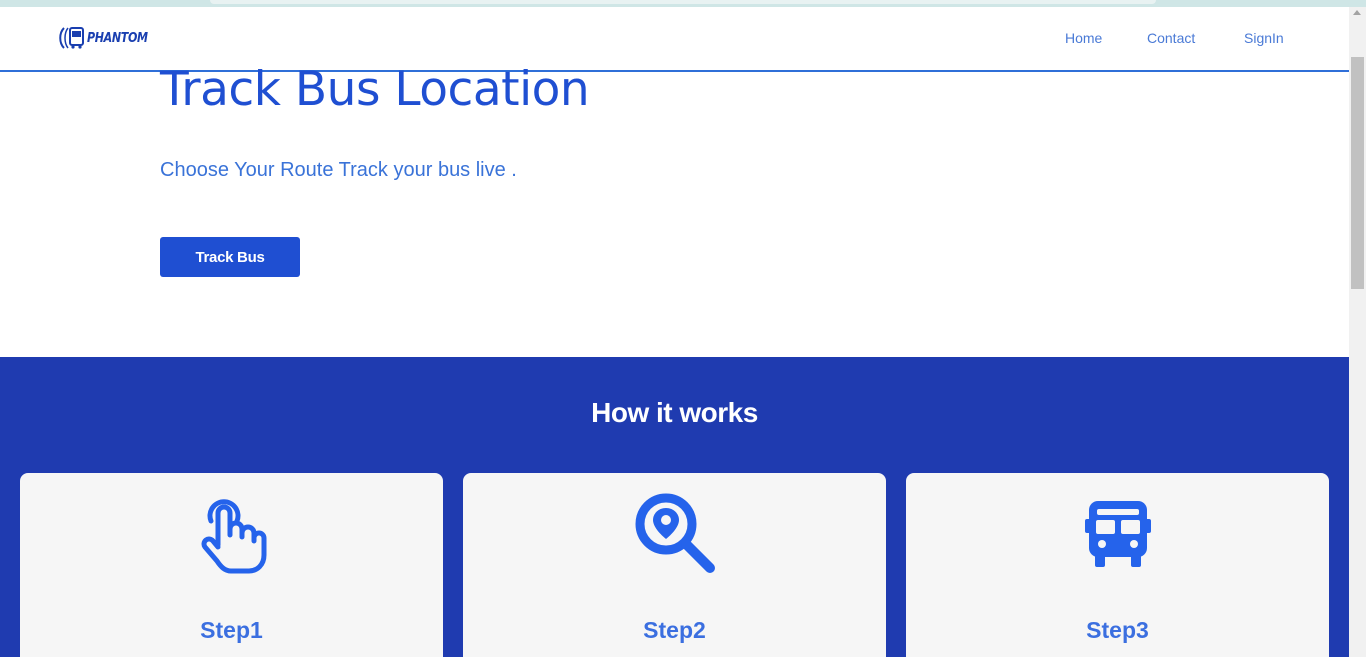 The width and height of the screenshot is (1366, 657). What do you see at coordinates (674, 412) in the screenshot?
I see `how-it-works-title: How it works` at bounding box center [674, 412].